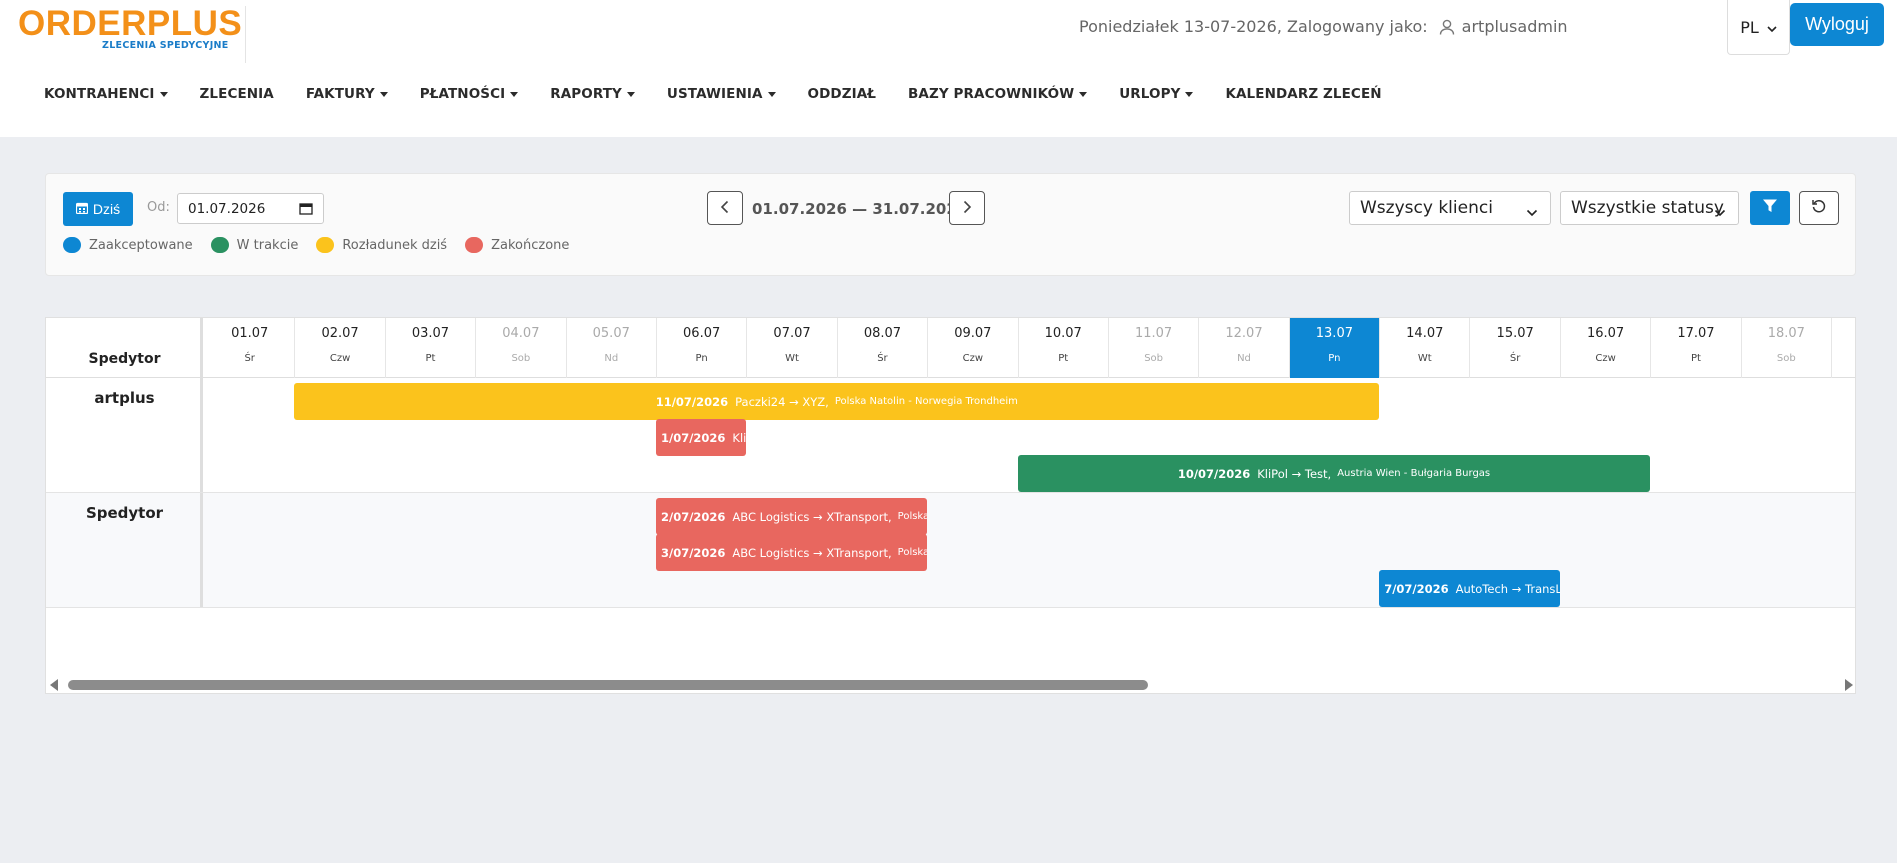 The height and width of the screenshot is (863, 1897). Describe the element at coordinates (124, 435) in the screenshot. I see `spedytor-name-cell: artplus` at that location.